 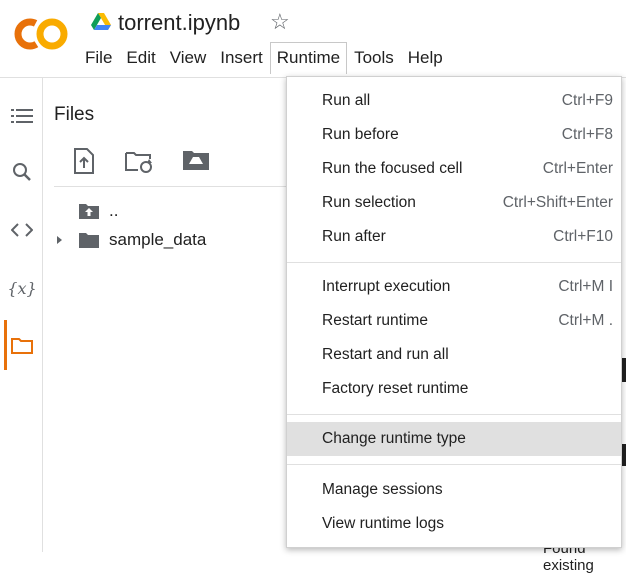 What do you see at coordinates (21, 315) in the screenshot?
I see `left-rail` at bounding box center [21, 315].